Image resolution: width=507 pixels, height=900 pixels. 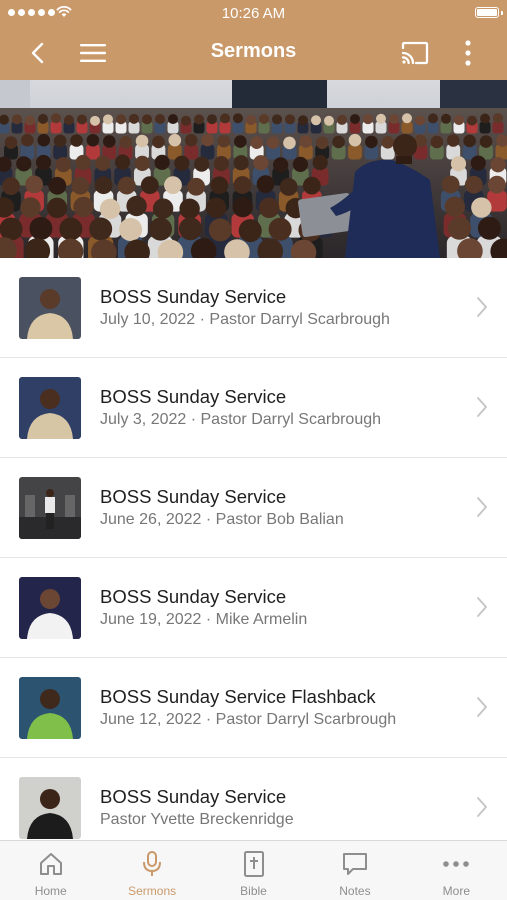 I want to click on sermon-title: BOSS Sunday Service Flashback, so click(x=238, y=696).